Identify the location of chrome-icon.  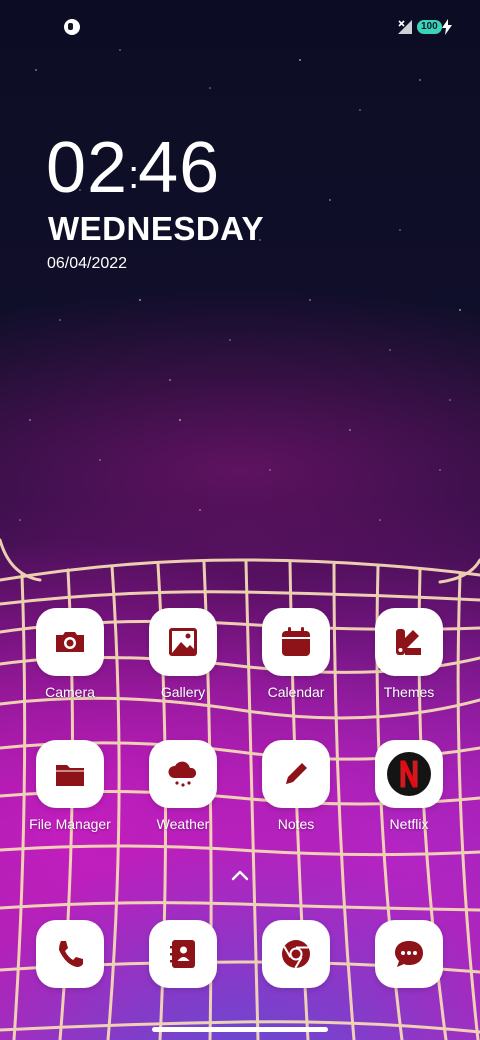
(296, 954).